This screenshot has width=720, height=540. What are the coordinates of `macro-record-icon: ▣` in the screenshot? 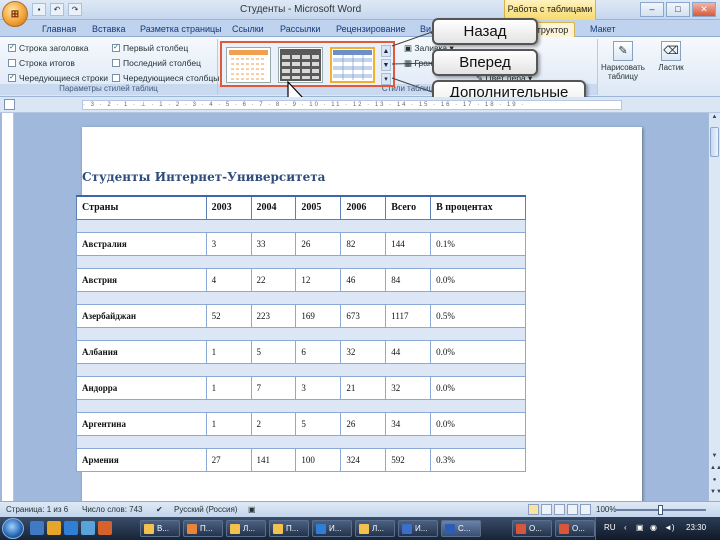 It's located at (252, 509).